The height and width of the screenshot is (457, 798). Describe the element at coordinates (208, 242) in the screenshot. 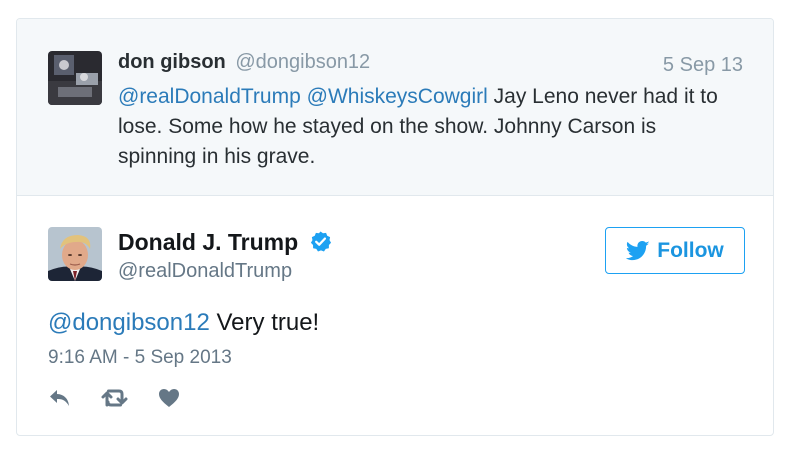

I see `author-name: Donald J. Trump` at that location.